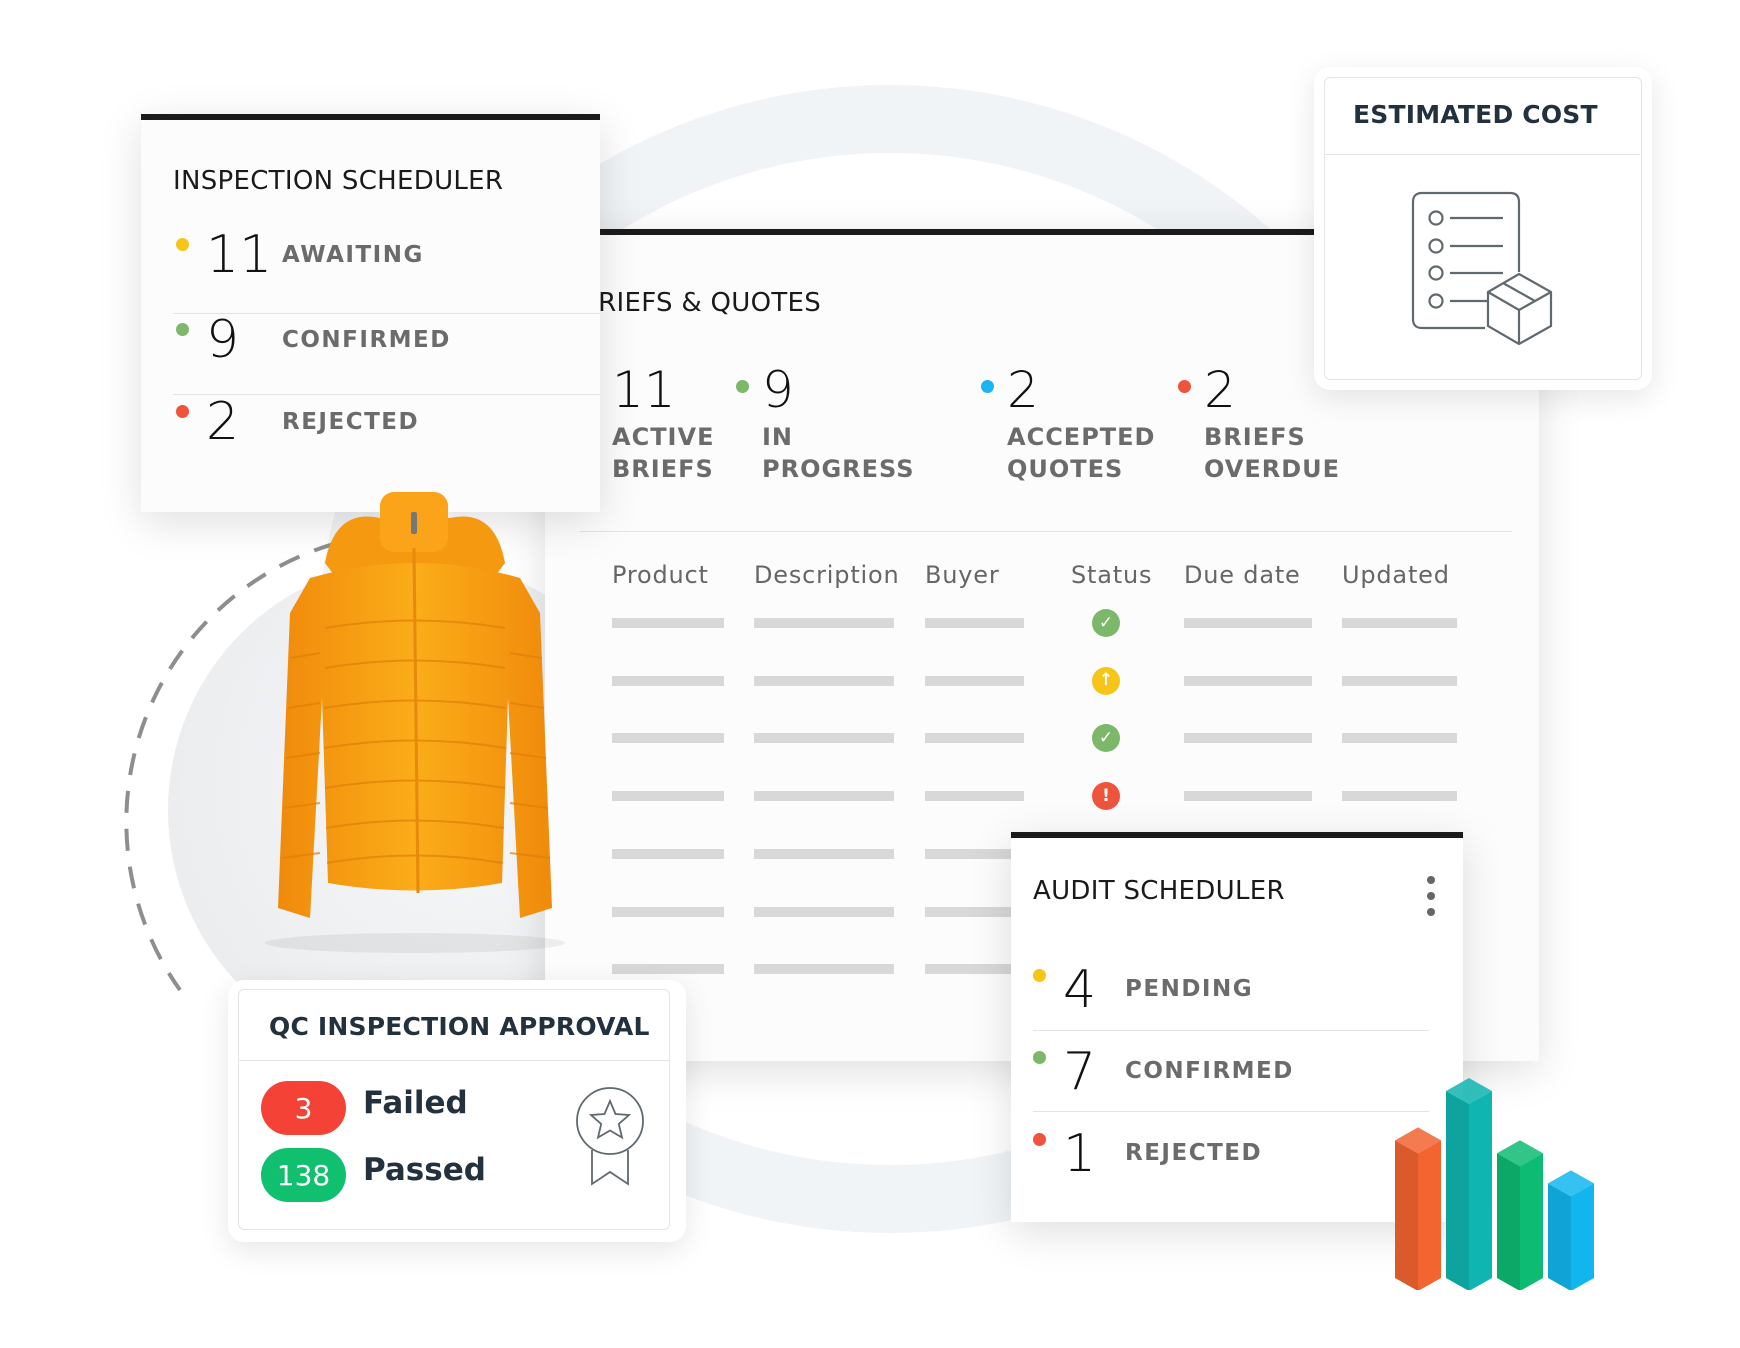 The image size is (1740, 1348). I want to click on qc-divider, so click(454, 1060).